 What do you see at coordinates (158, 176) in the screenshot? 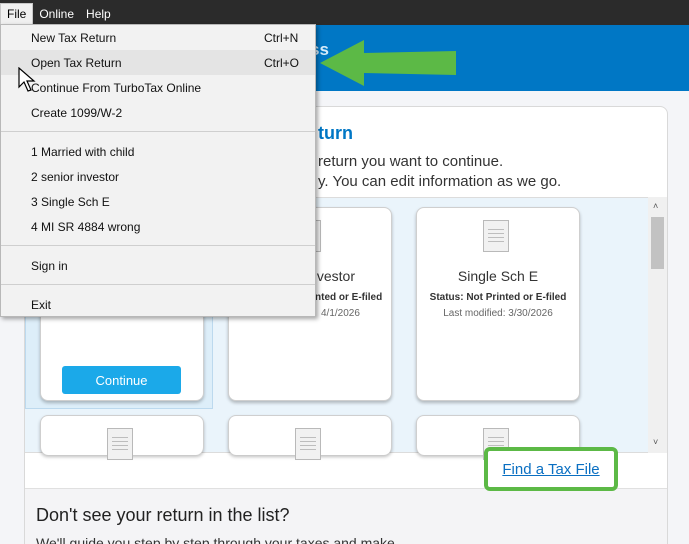
I see `menu-item-recent-2: 2 senior investor` at bounding box center [158, 176].